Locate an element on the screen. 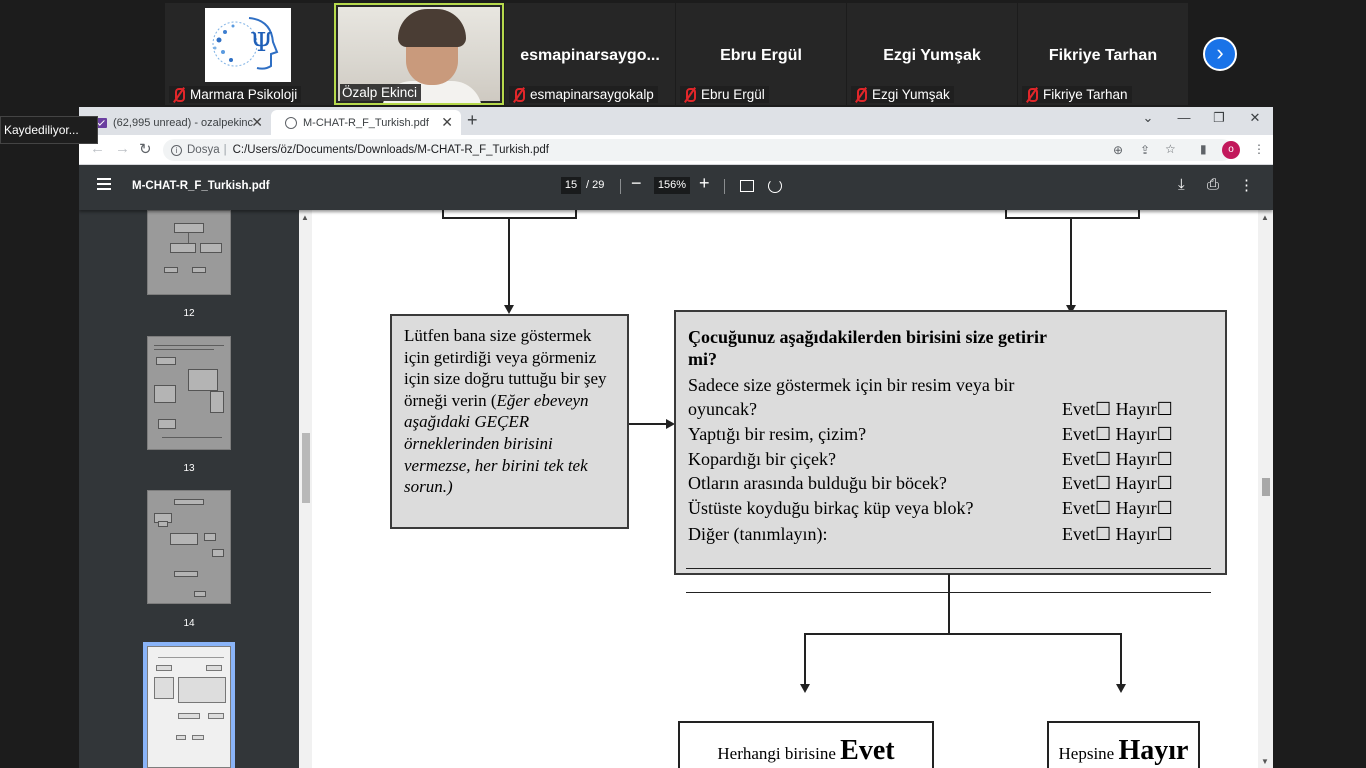 This screenshot has height=768, width=1366. more-menu-icon: ⋮ is located at coordinates (1259, 149).